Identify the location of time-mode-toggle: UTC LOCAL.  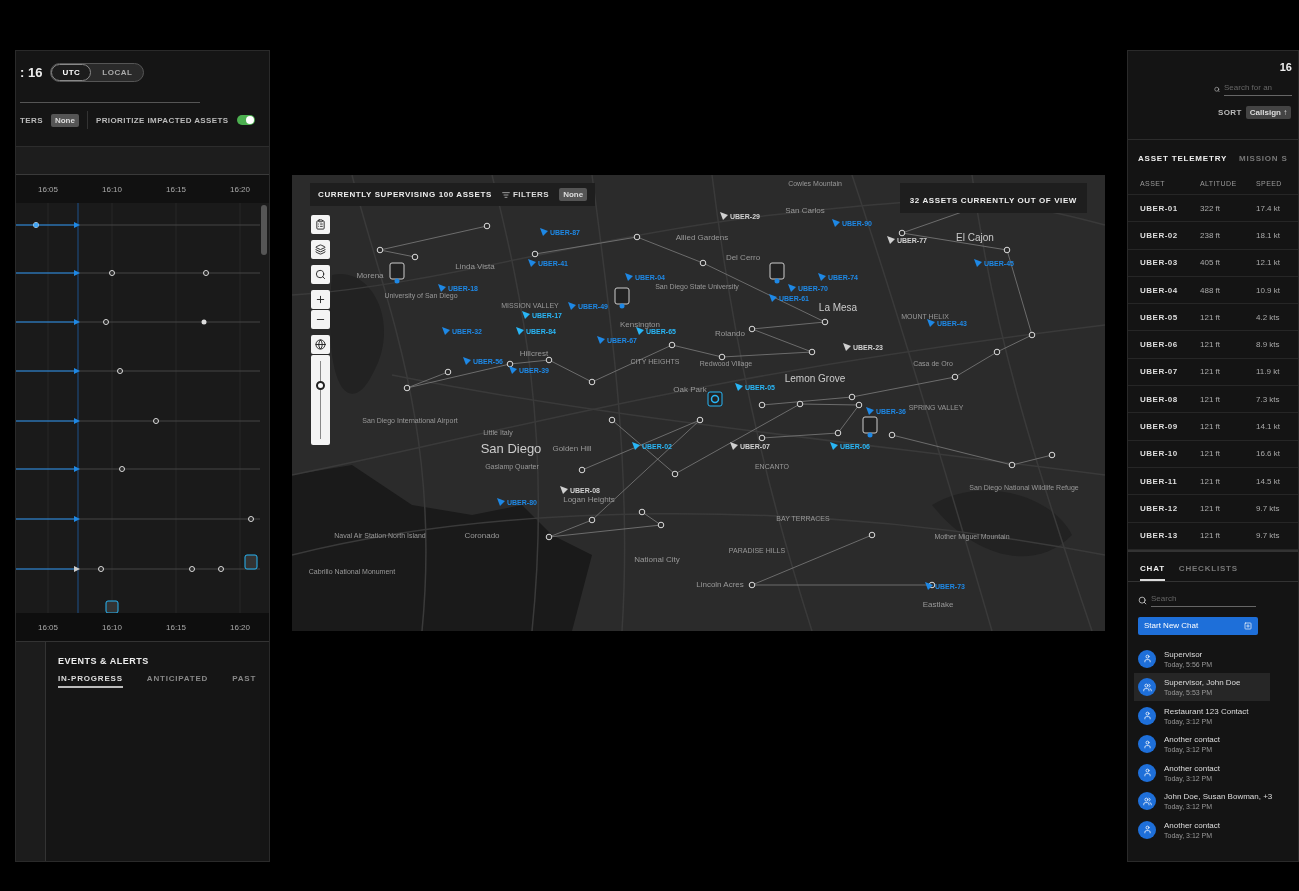
(97, 72).